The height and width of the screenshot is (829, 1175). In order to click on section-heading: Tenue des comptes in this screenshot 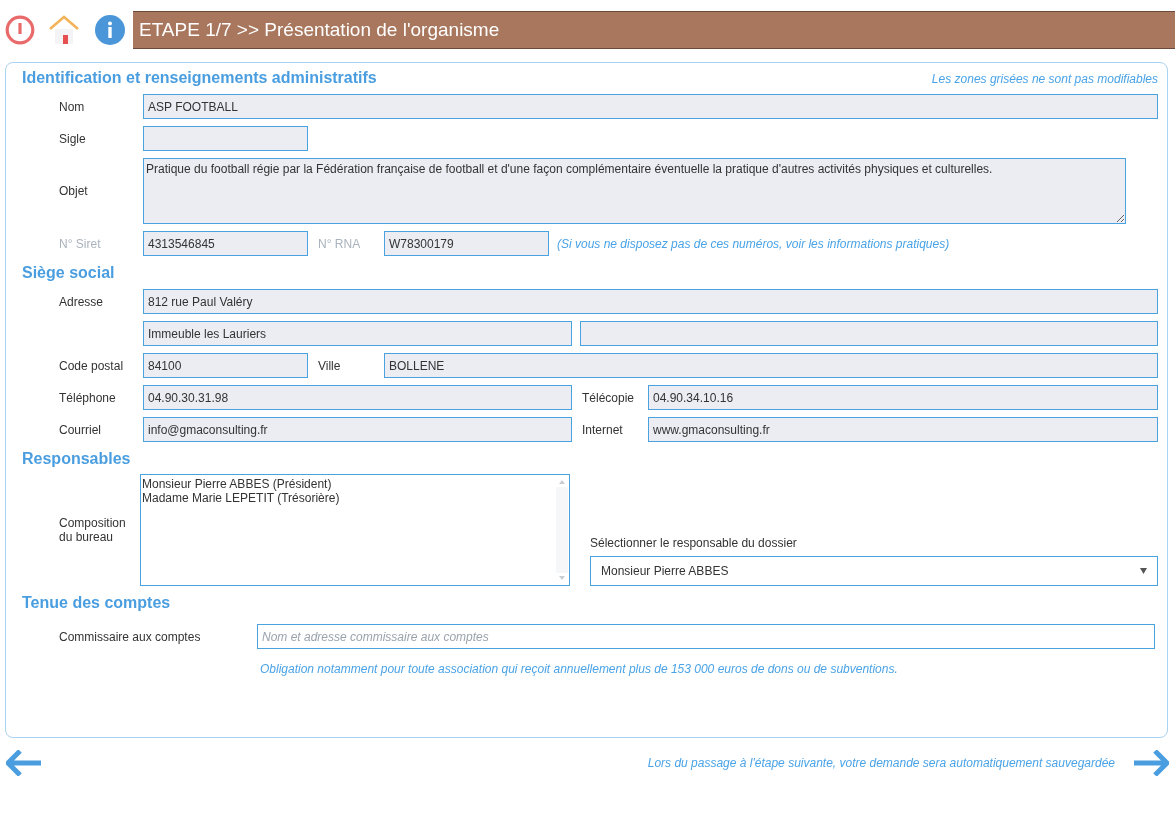, I will do `click(97, 603)`.